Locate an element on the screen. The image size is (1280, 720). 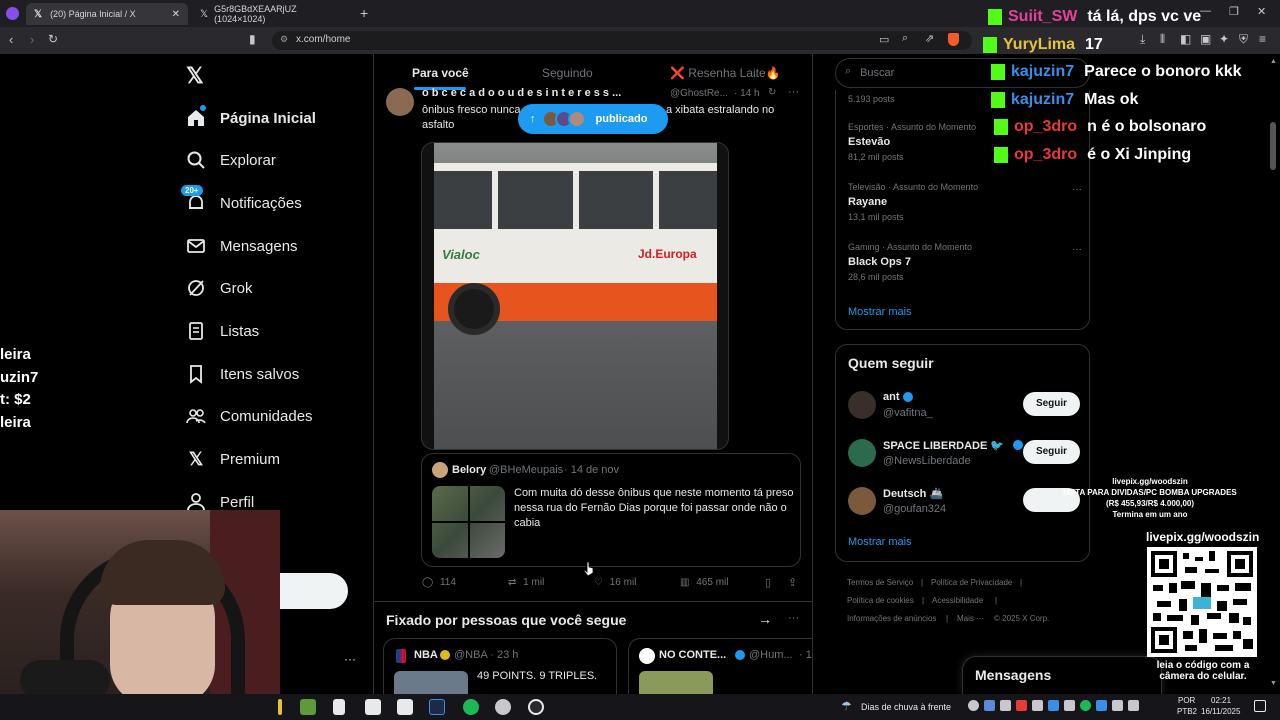
scroll-up-icon: ▲ is located at coordinates (1273, 61).